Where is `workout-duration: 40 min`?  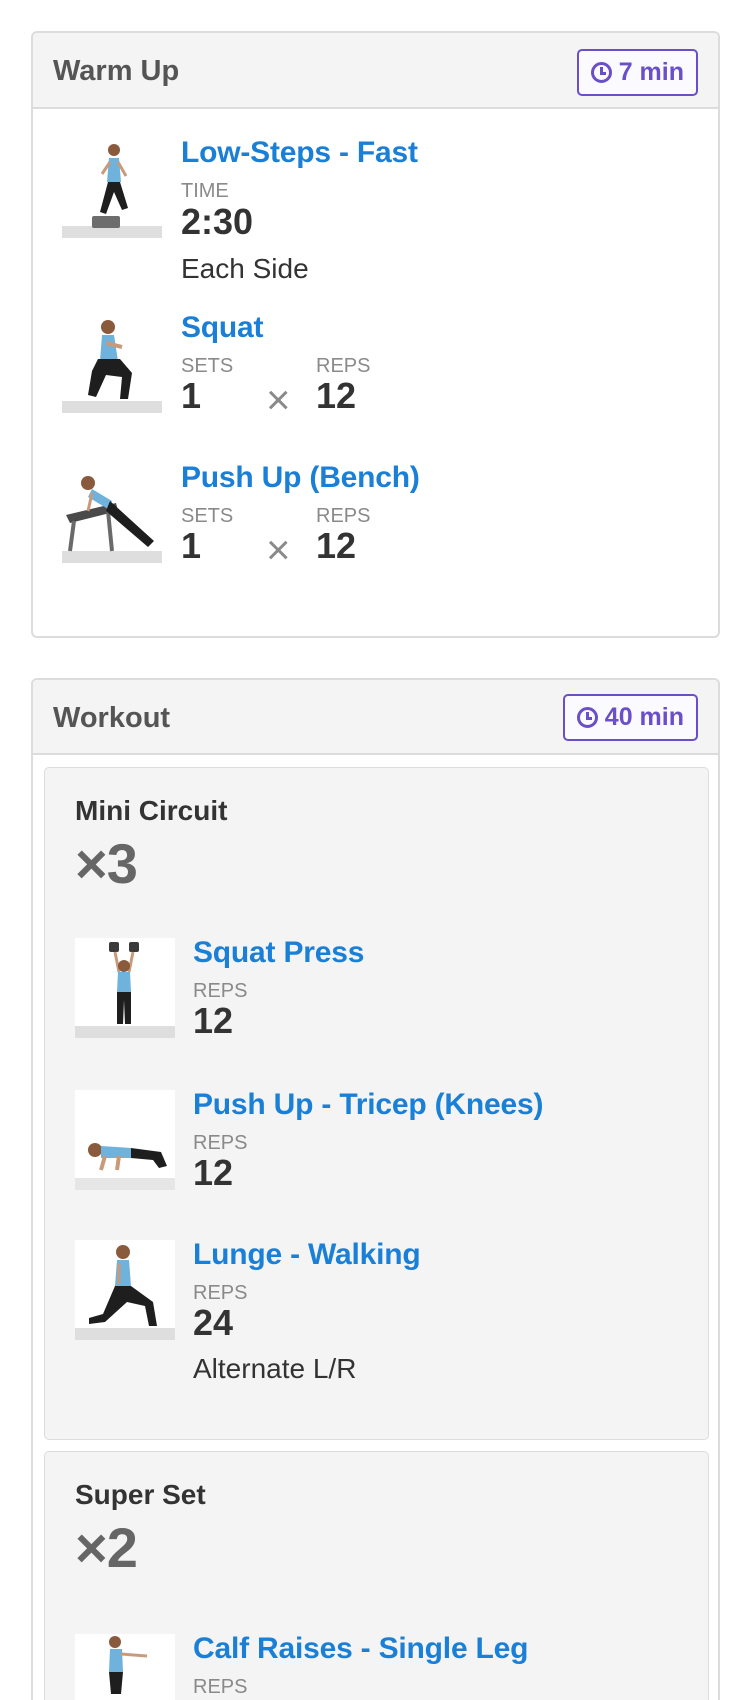 workout-duration: 40 min is located at coordinates (644, 717).